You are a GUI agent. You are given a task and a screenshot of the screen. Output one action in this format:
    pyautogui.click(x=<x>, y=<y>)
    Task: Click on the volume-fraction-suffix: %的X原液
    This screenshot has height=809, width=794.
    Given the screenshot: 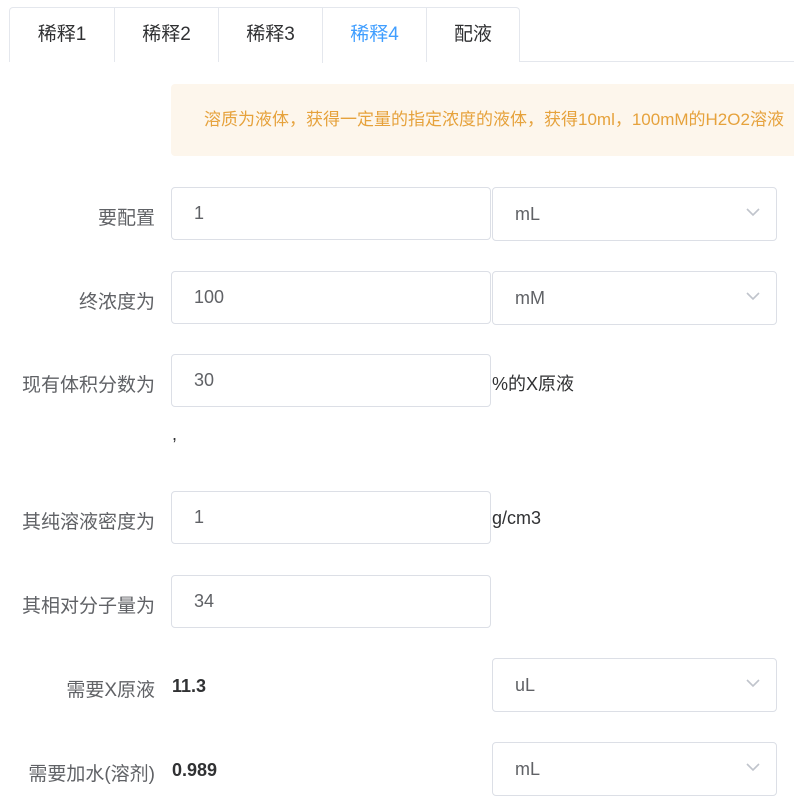 What is the action you would take?
    pyautogui.click(x=533, y=384)
    